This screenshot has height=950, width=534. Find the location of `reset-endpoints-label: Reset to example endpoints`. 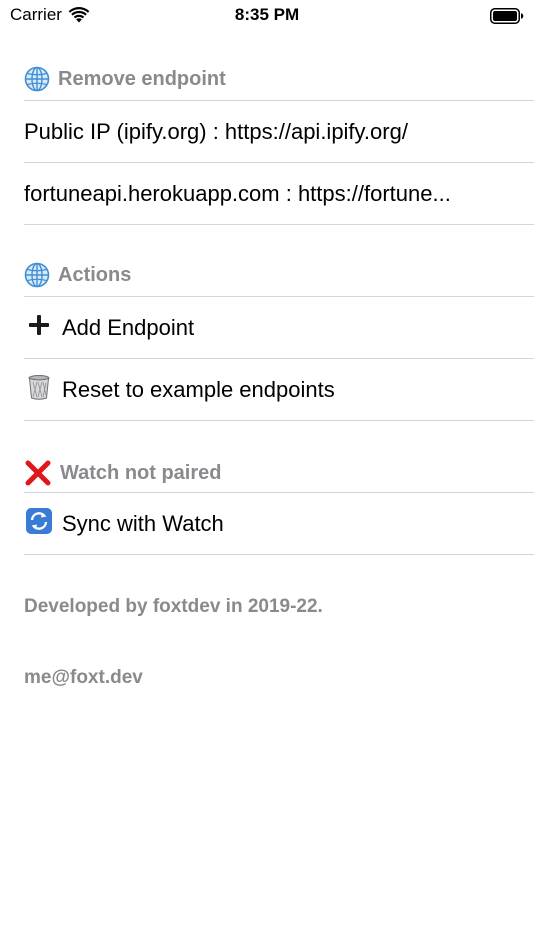

reset-endpoints-label: Reset to example endpoints is located at coordinates (198, 389).